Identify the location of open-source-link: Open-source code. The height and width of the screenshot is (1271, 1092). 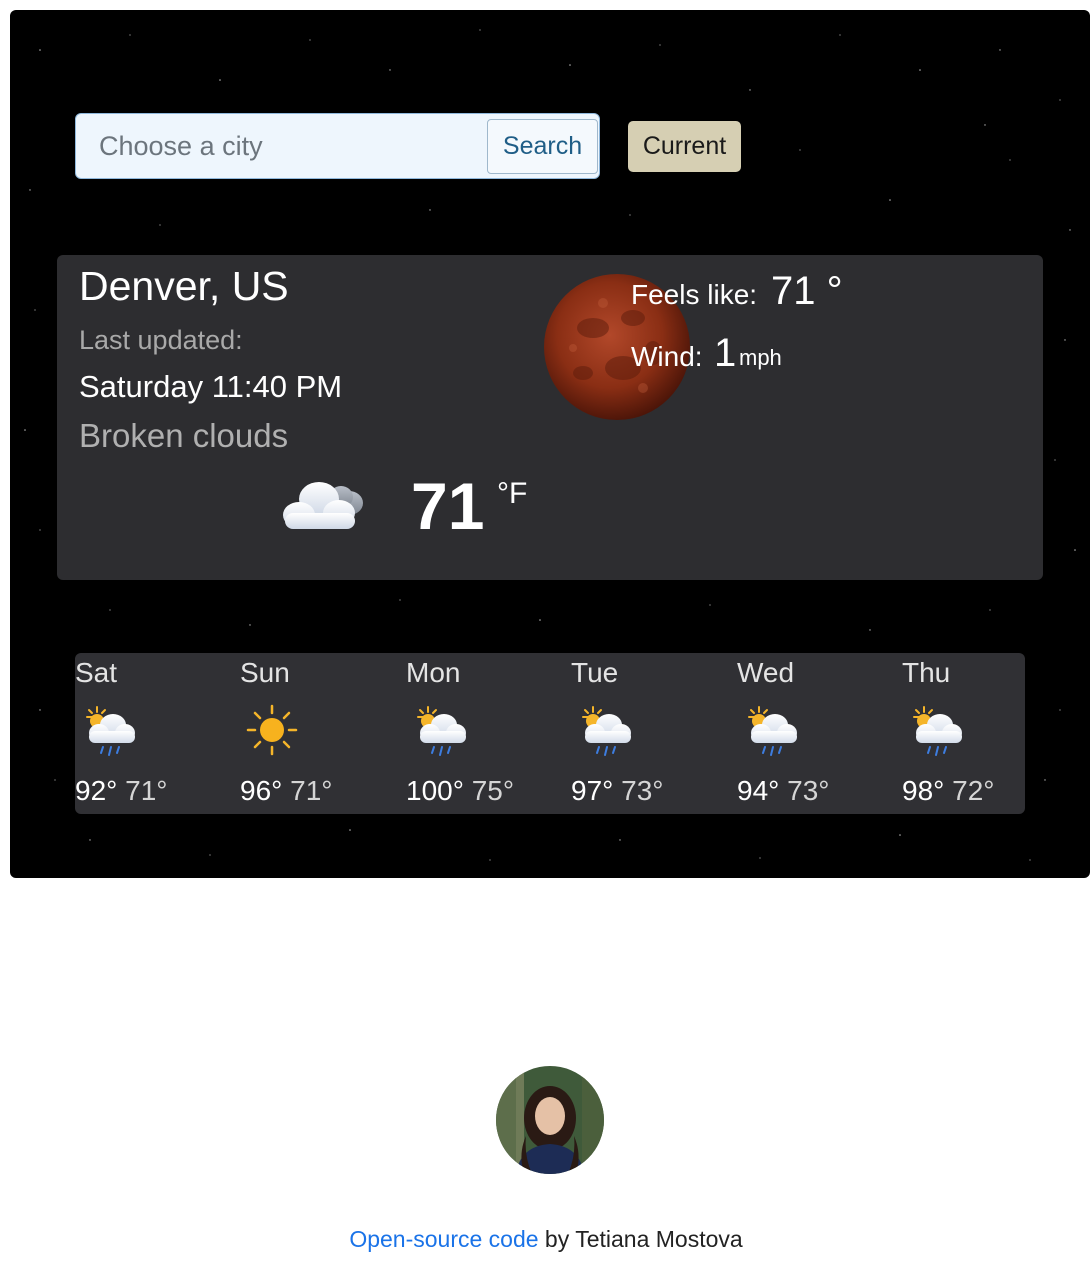
(443, 1239).